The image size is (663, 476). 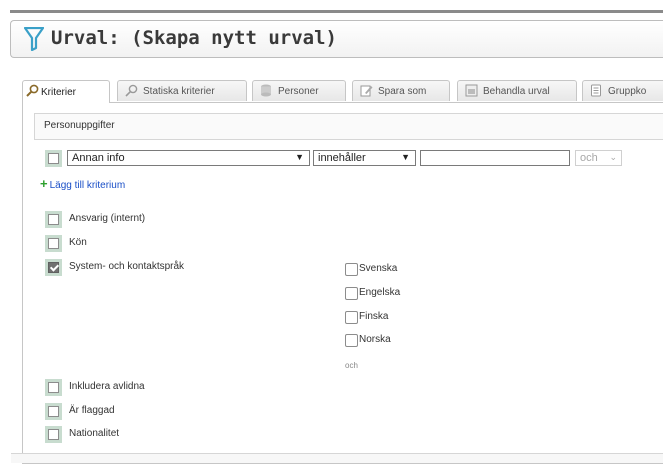 What do you see at coordinates (179, 91) in the screenshot?
I see `tab-label: Statiska kriterier` at bounding box center [179, 91].